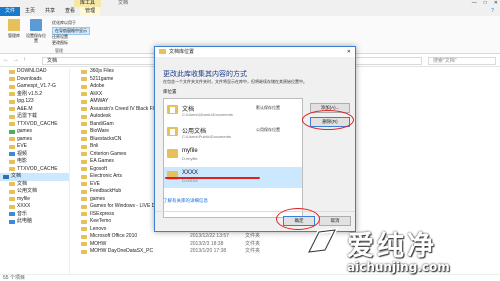 The width and height of the screenshot is (500, 281). I want to click on sidebar-item-label: Ipg.123, so click(25, 101).